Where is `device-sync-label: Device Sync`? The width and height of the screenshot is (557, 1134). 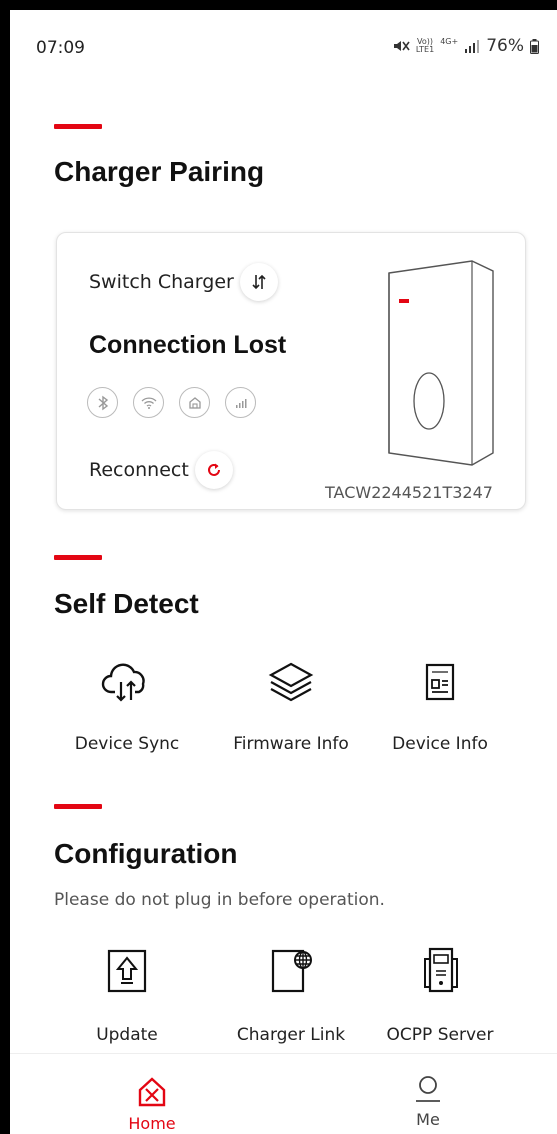
device-sync-label: Device Sync is located at coordinates (127, 744).